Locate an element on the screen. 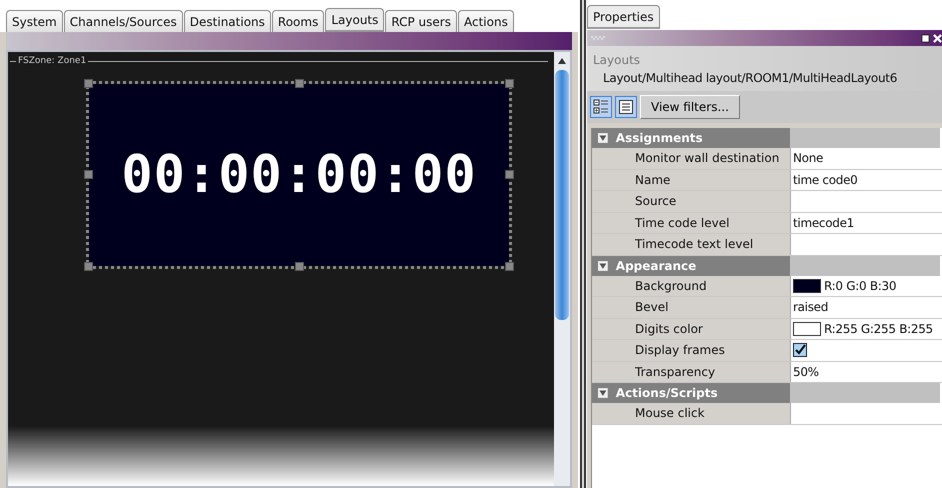  property-label: Bevel is located at coordinates (691, 307).